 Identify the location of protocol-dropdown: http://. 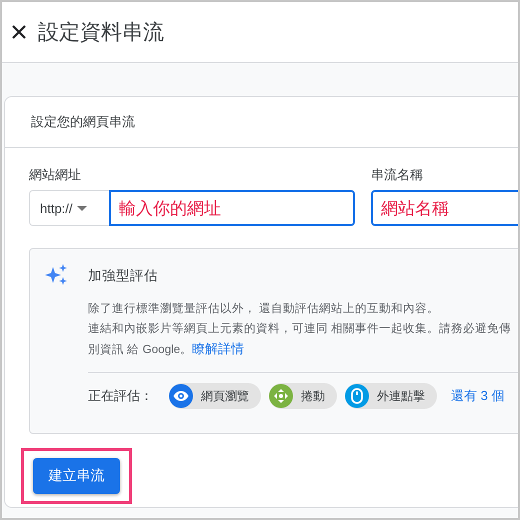
(69, 208).